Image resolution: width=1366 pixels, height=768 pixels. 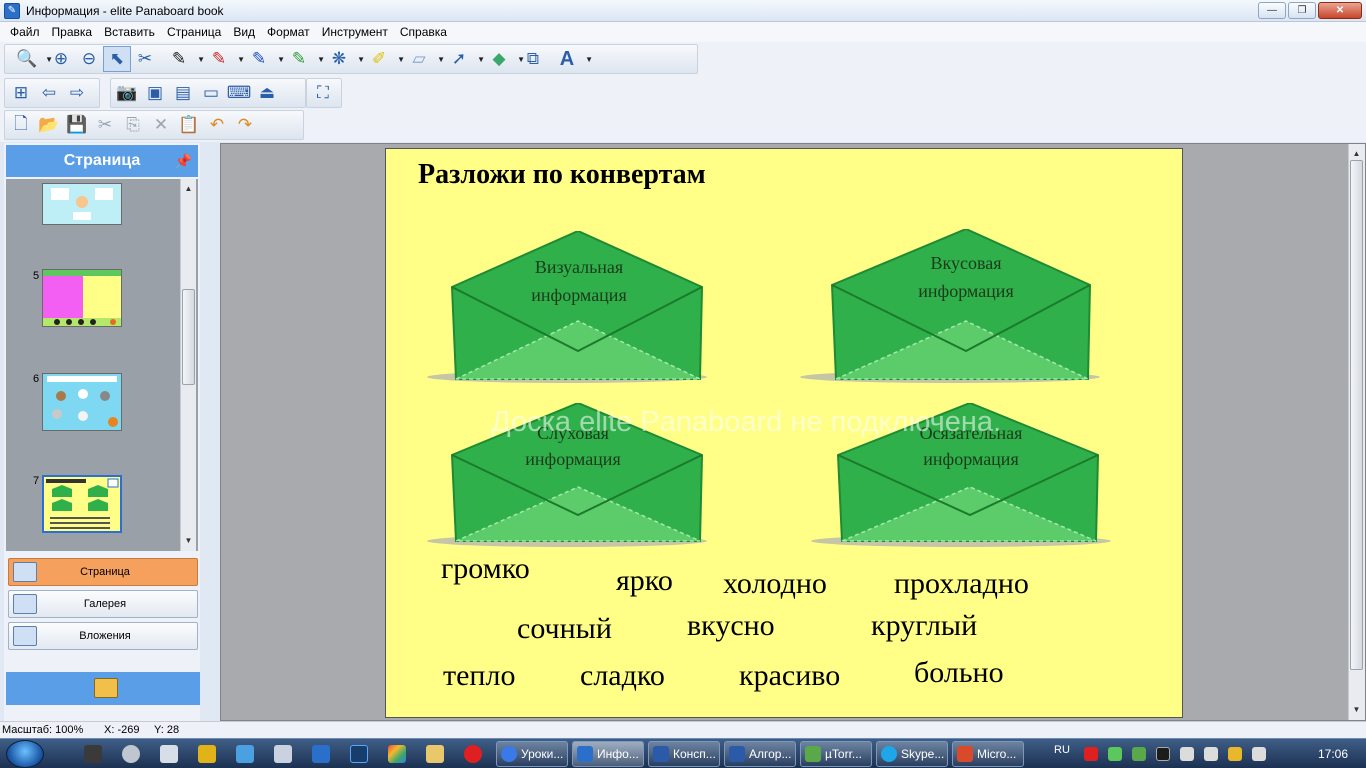 What do you see at coordinates (106, 688) in the screenshot?
I see `folder-icon` at bounding box center [106, 688].